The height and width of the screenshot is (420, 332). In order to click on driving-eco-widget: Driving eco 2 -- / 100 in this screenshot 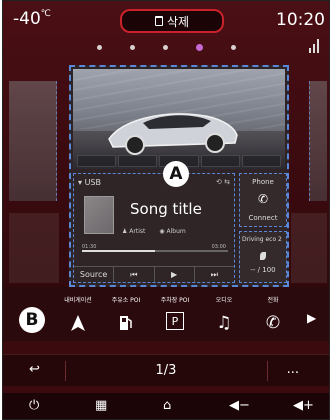, I will do `click(263, 257)`.